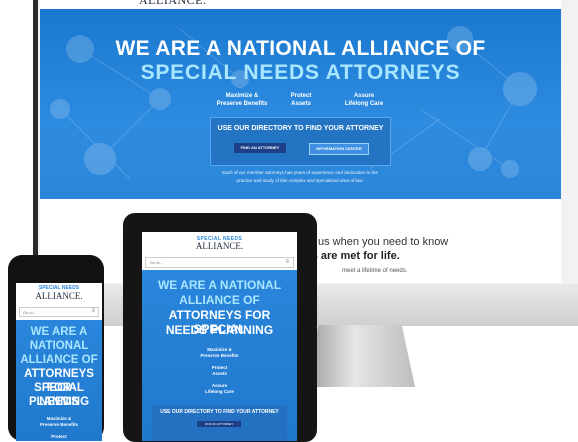  What do you see at coordinates (59, 312) in the screenshot?
I see `phone-nav-select: Go to... ≡` at bounding box center [59, 312].